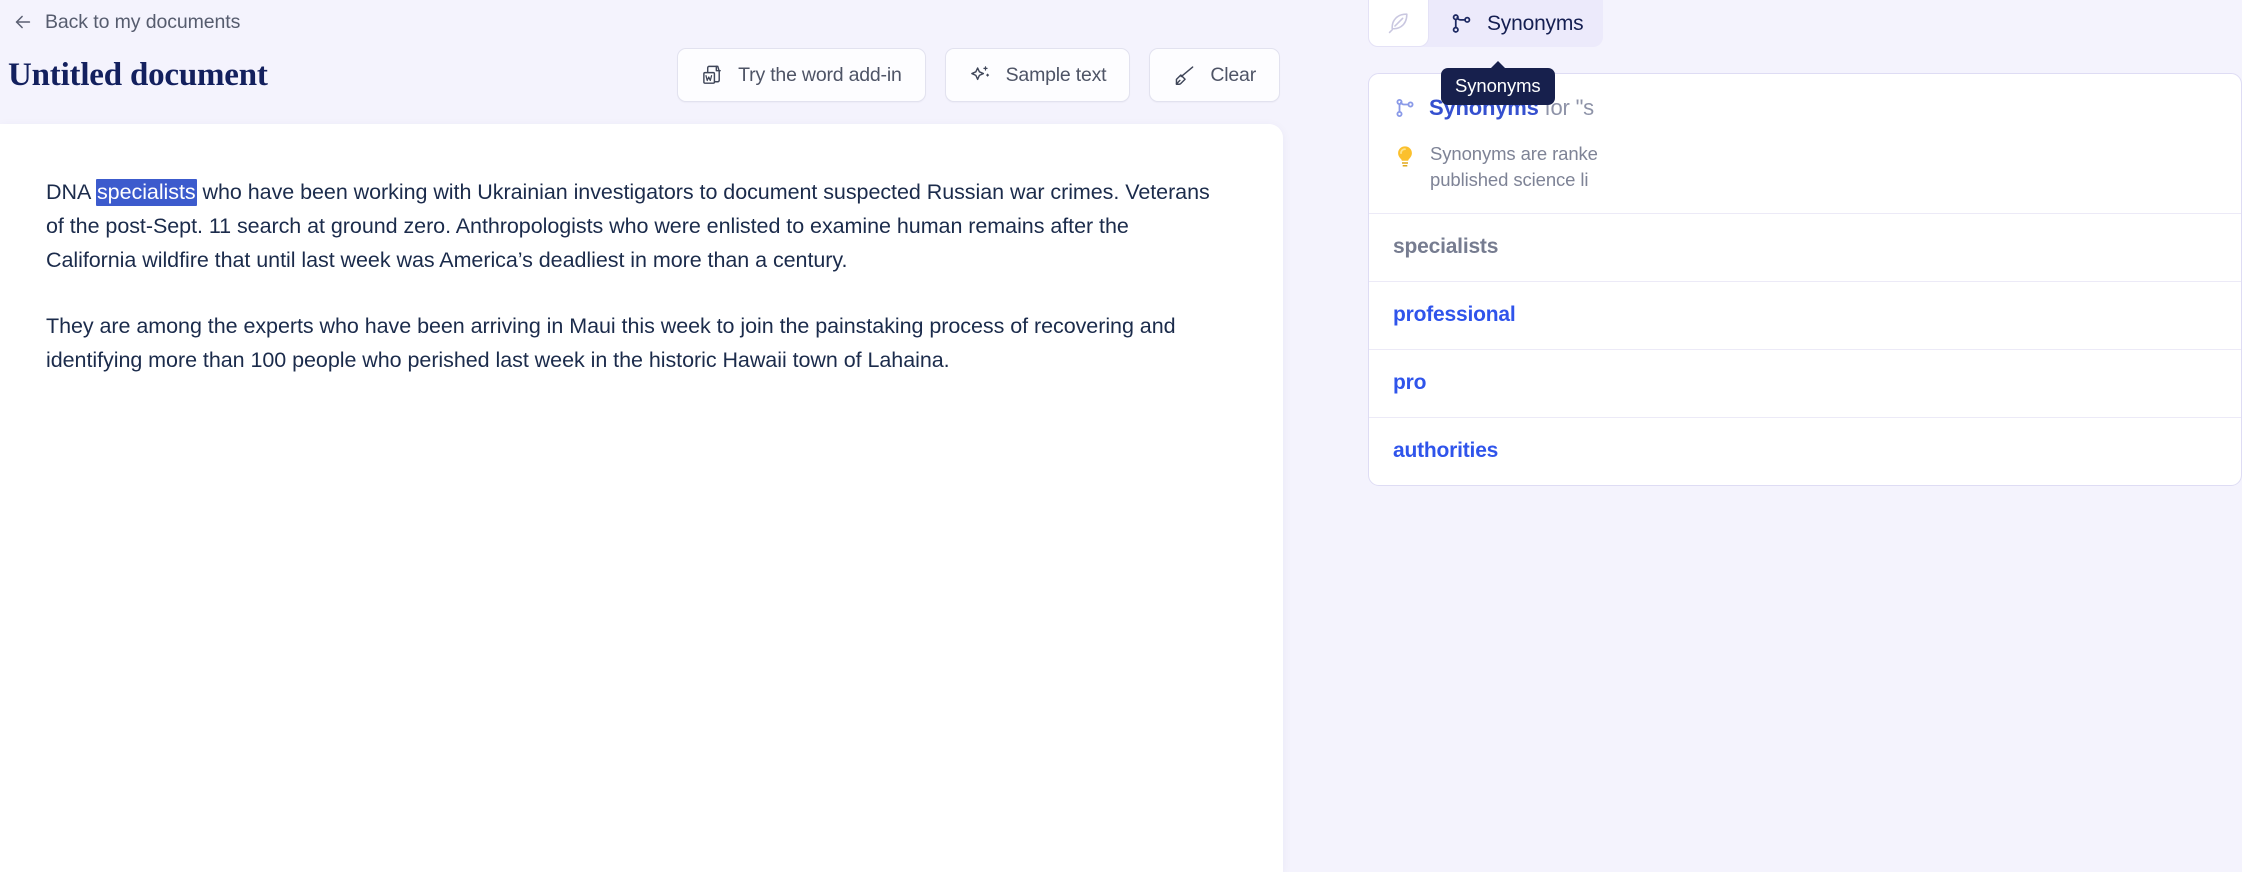 This screenshot has width=2242, height=872. I want to click on back-link-label: Back to my documents, so click(143, 21).